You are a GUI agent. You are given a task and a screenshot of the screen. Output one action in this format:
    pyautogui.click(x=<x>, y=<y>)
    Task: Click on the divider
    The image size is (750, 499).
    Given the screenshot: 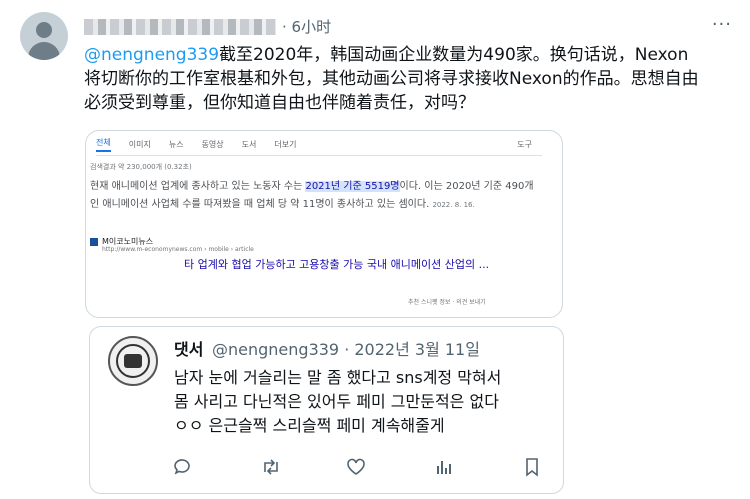 What is the action you would take?
    pyautogui.click(x=319, y=155)
    